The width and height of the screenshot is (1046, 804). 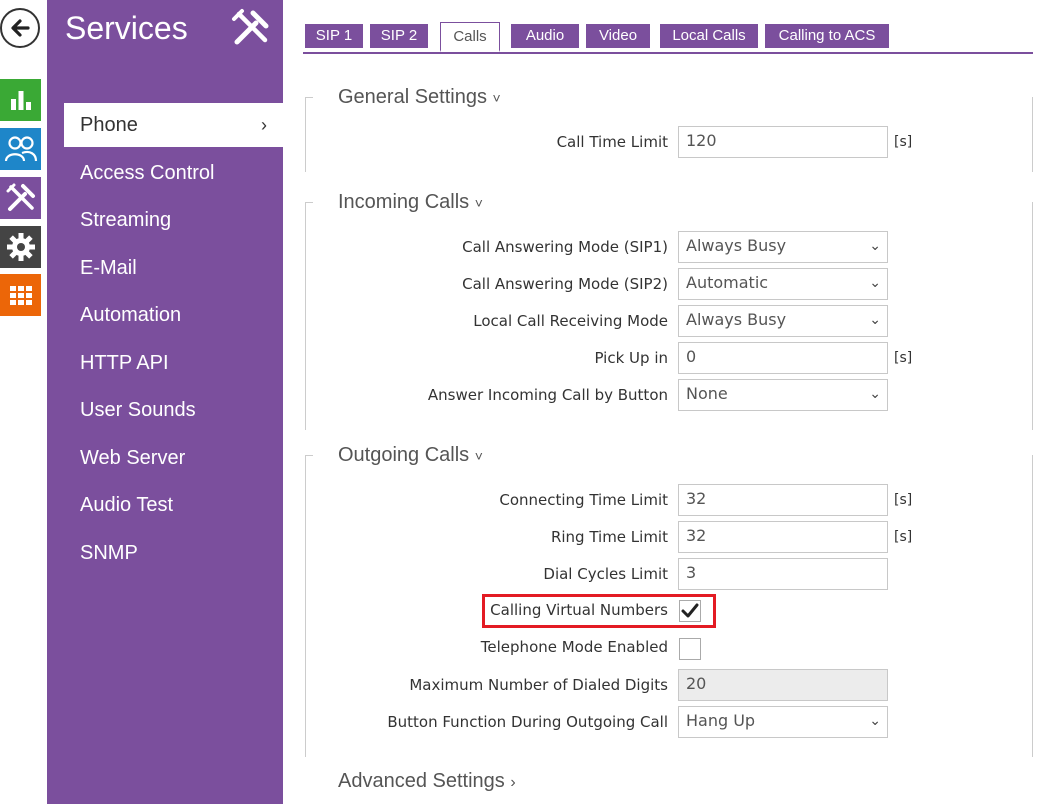 I want to click on call-time-limit-input: 120, so click(x=783, y=142).